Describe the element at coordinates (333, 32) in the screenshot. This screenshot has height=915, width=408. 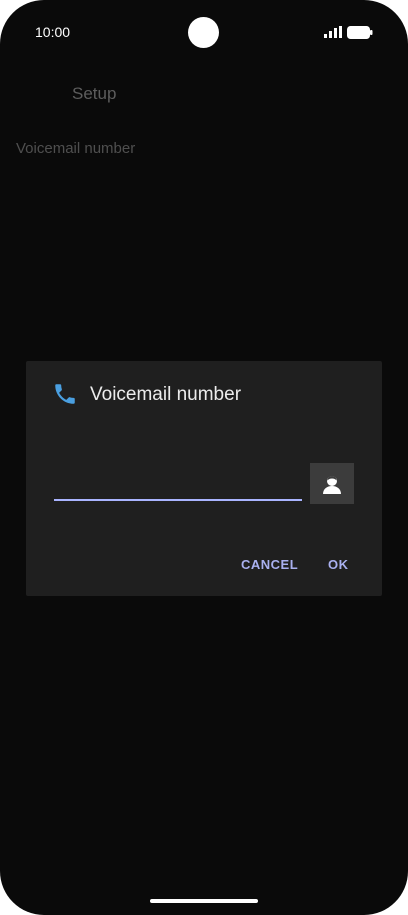
I see `signal-icon` at that location.